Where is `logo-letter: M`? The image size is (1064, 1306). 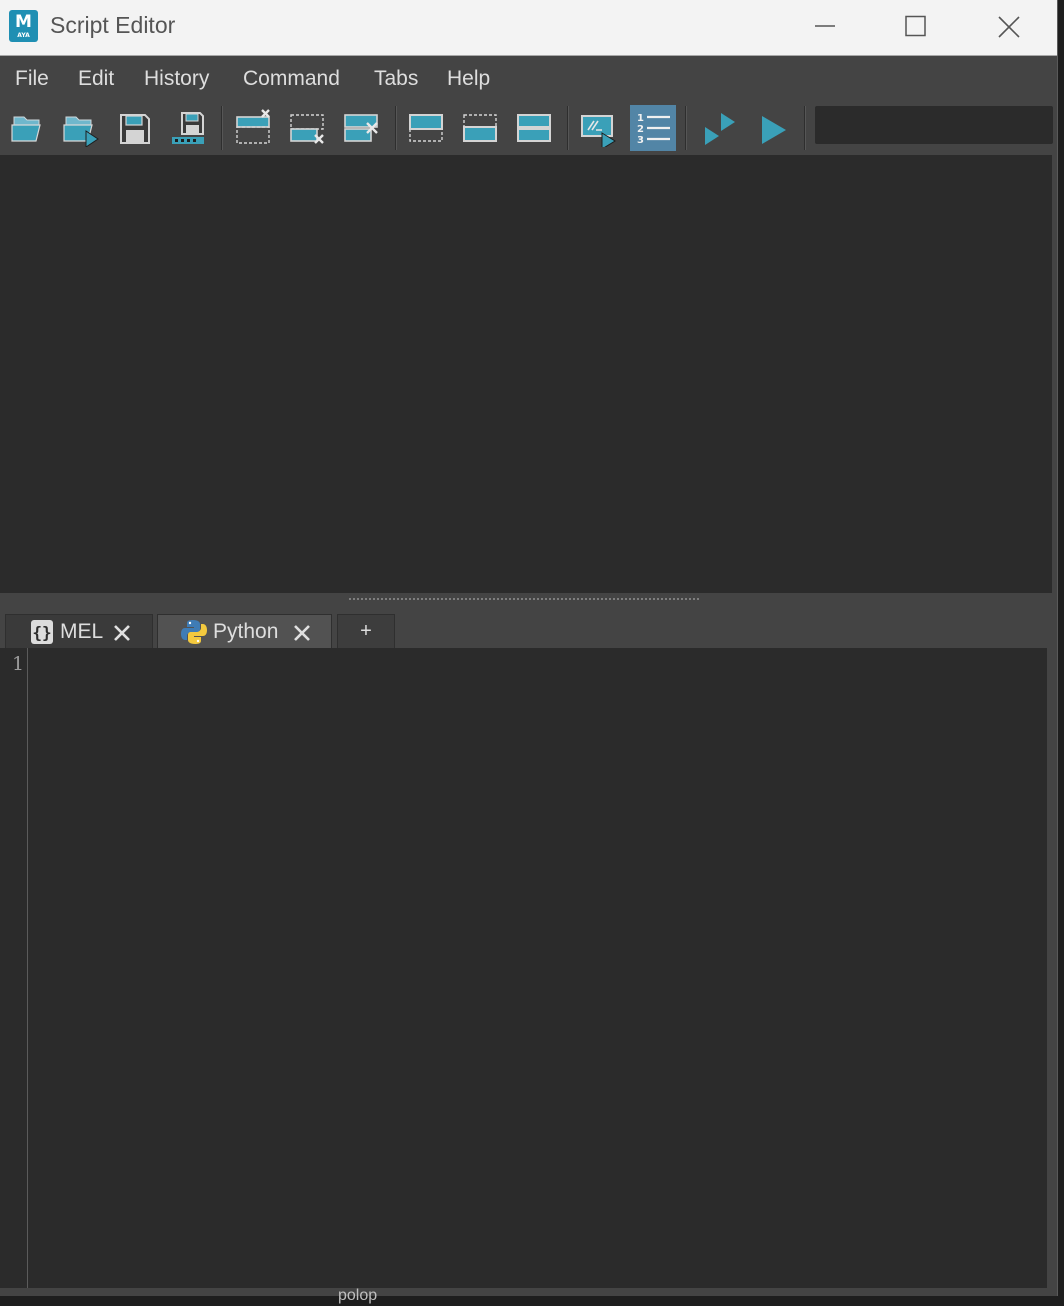 logo-letter: M is located at coordinates (23, 22).